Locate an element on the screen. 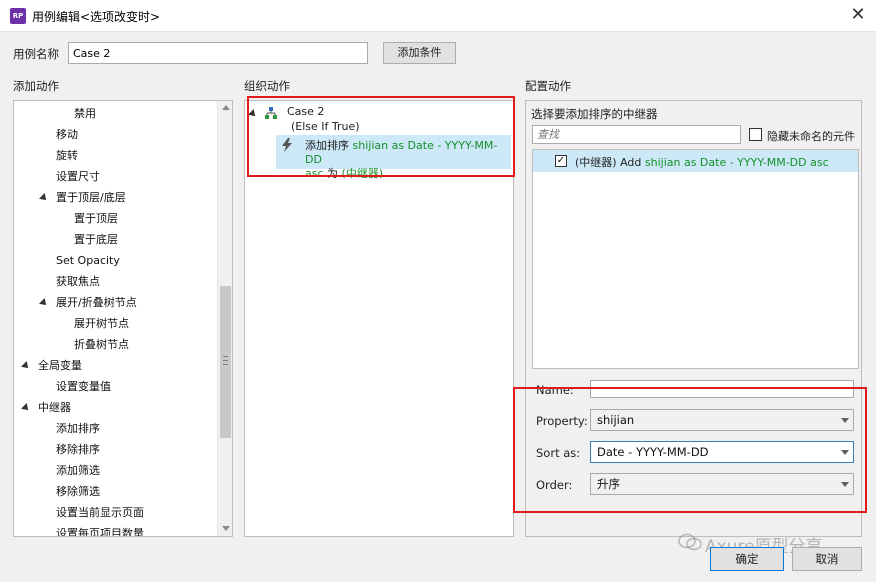 The image size is (876, 582). sort-as-value: Date - YYYY-MM-DD is located at coordinates (653, 452).